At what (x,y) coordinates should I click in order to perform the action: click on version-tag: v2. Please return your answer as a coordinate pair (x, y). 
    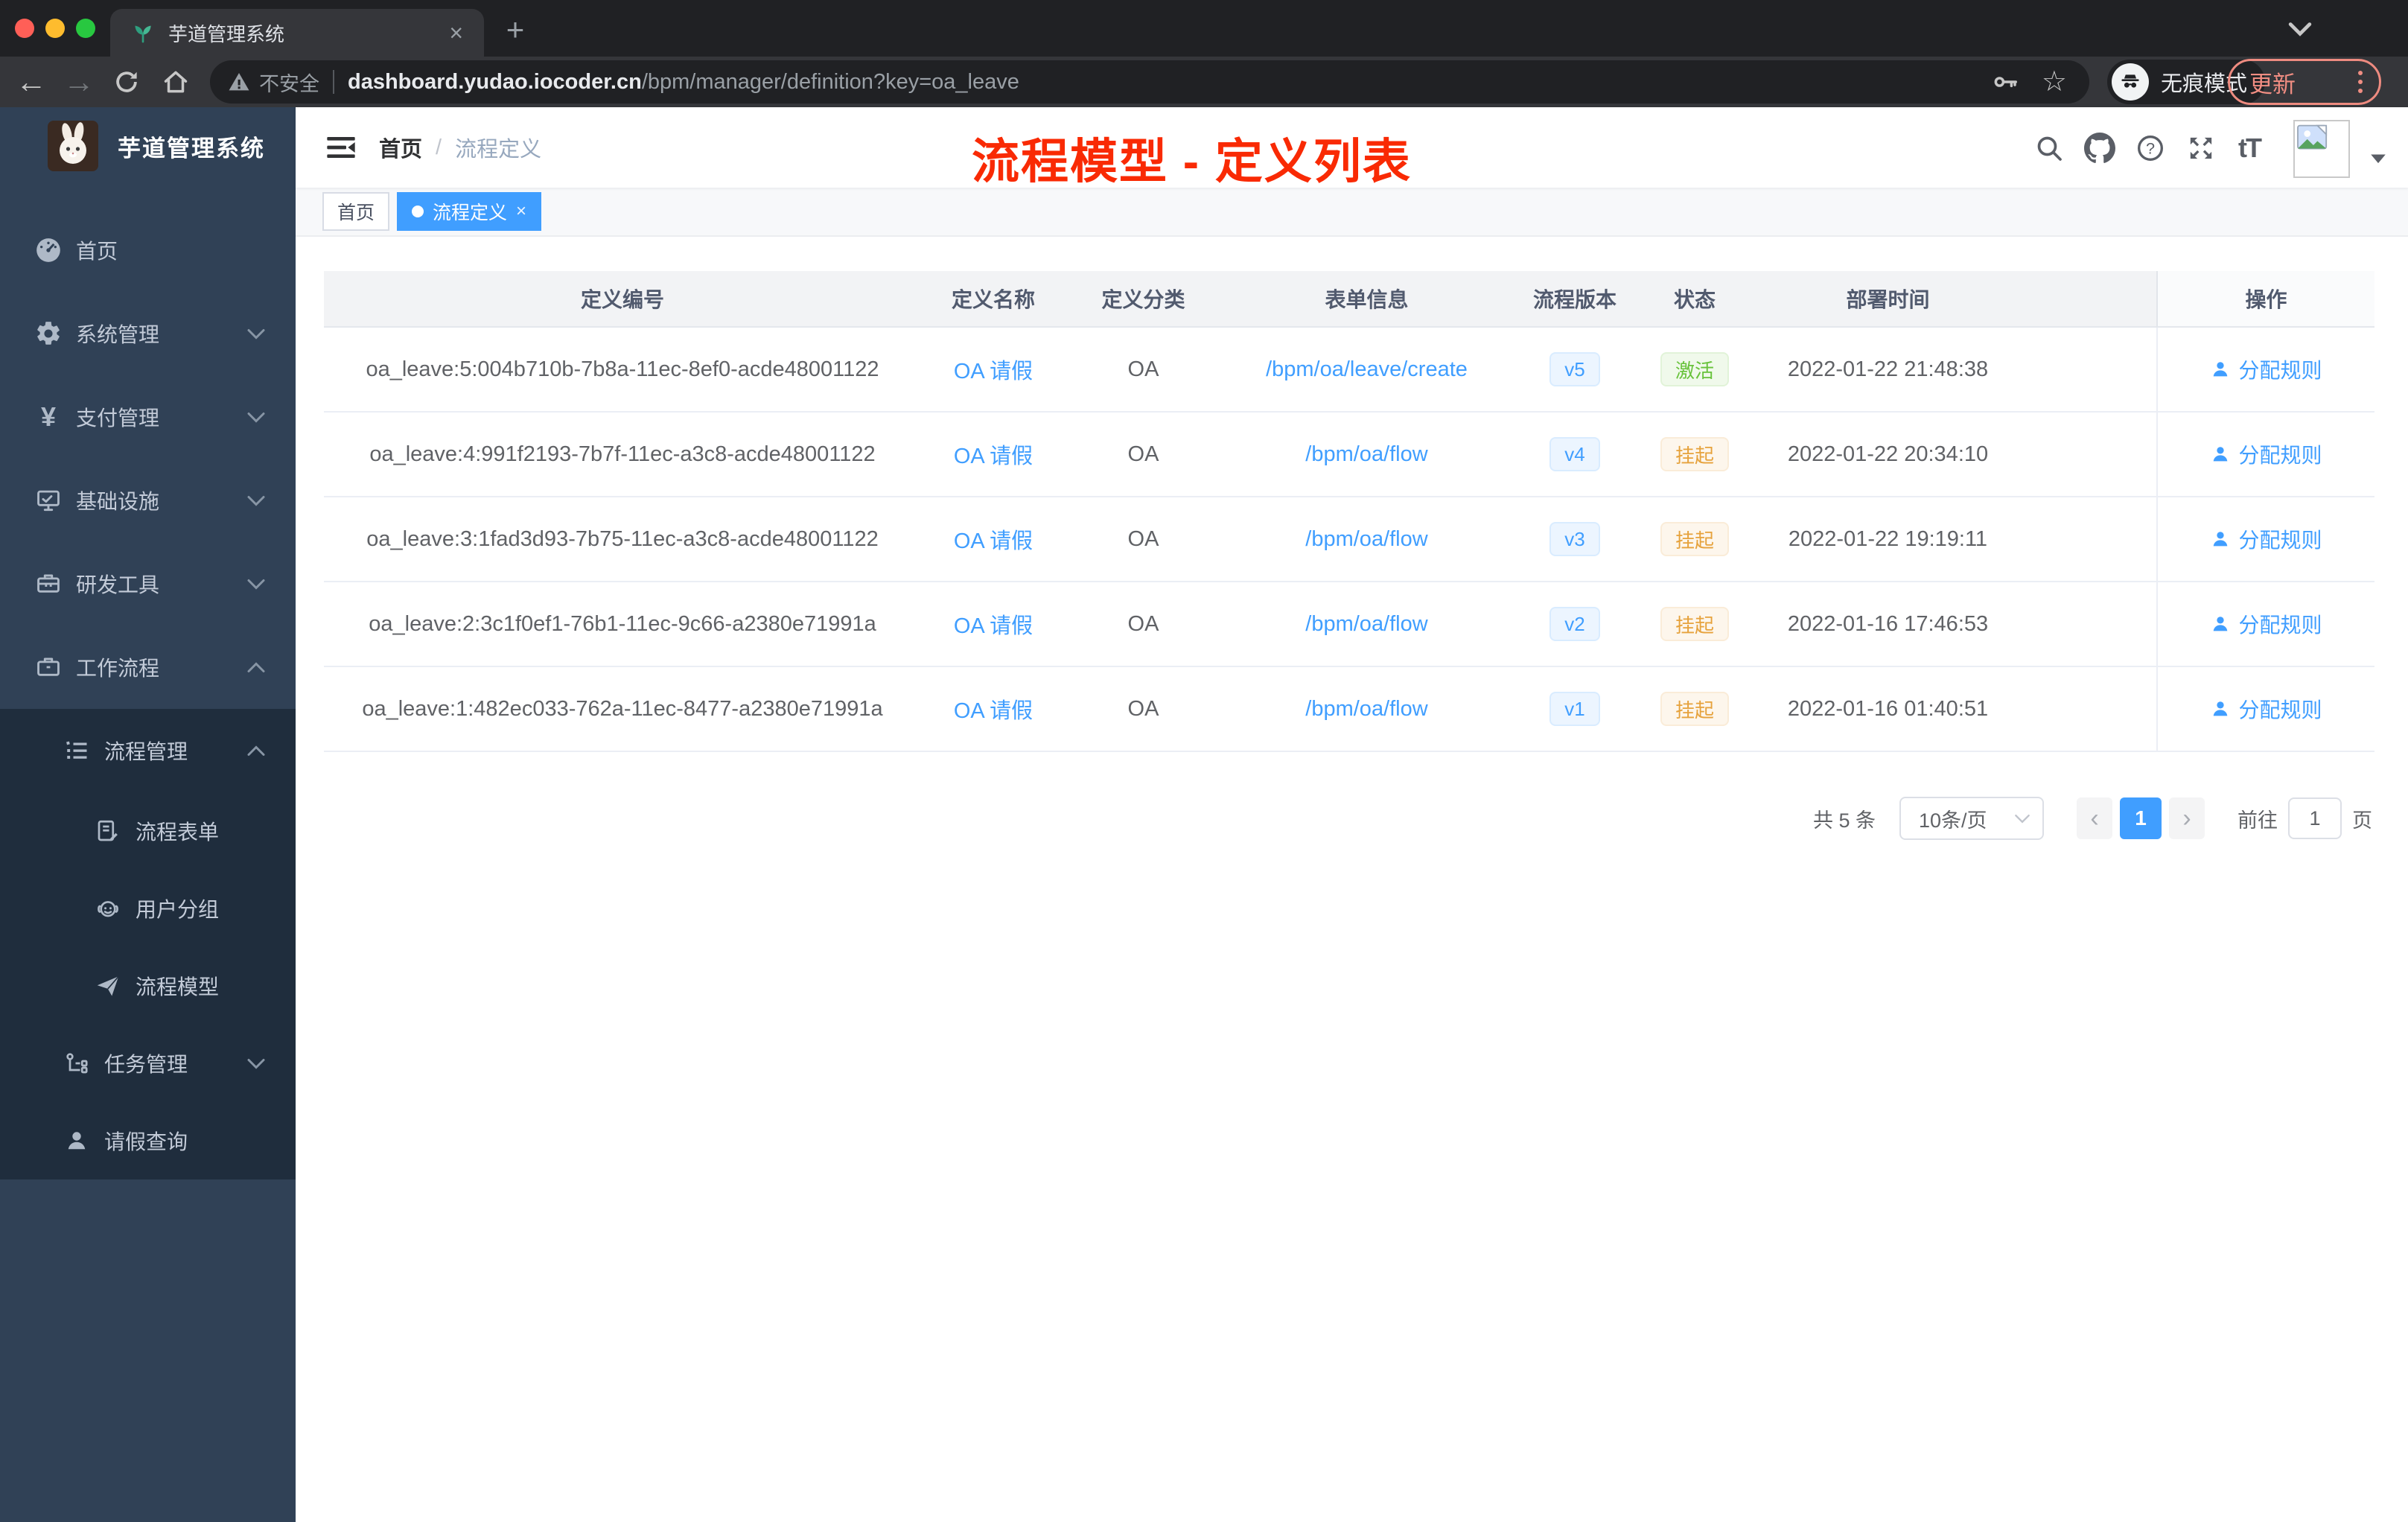
    Looking at the image, I should click on (1574, 624).